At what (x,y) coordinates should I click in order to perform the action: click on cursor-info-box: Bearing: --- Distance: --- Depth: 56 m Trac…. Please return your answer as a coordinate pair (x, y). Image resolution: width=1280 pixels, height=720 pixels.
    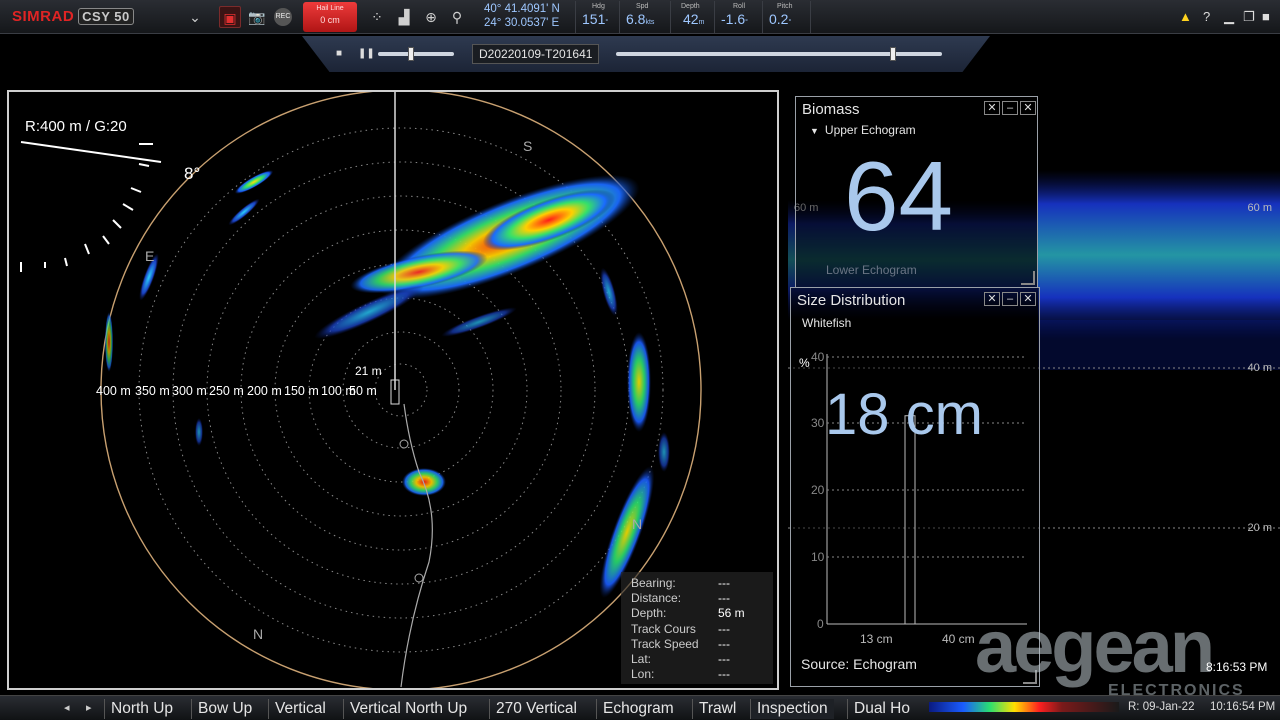
    Looking at the image, I should click on (697, 628).